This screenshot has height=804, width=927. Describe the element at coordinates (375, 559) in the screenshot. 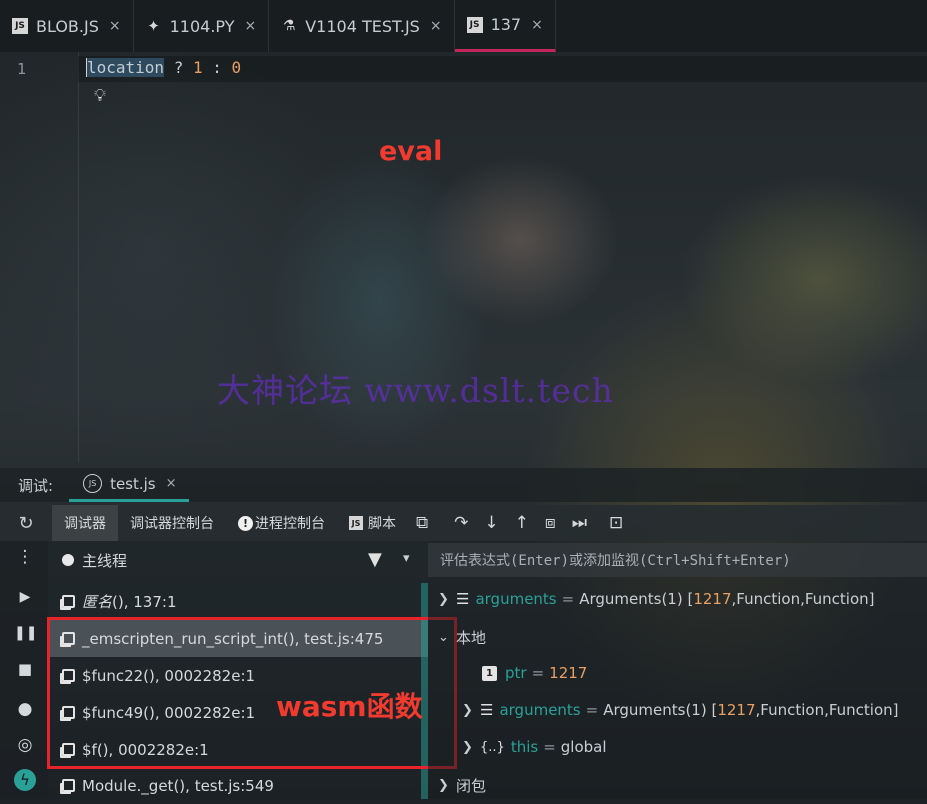

I see `filter-icon: ▼` at that location.